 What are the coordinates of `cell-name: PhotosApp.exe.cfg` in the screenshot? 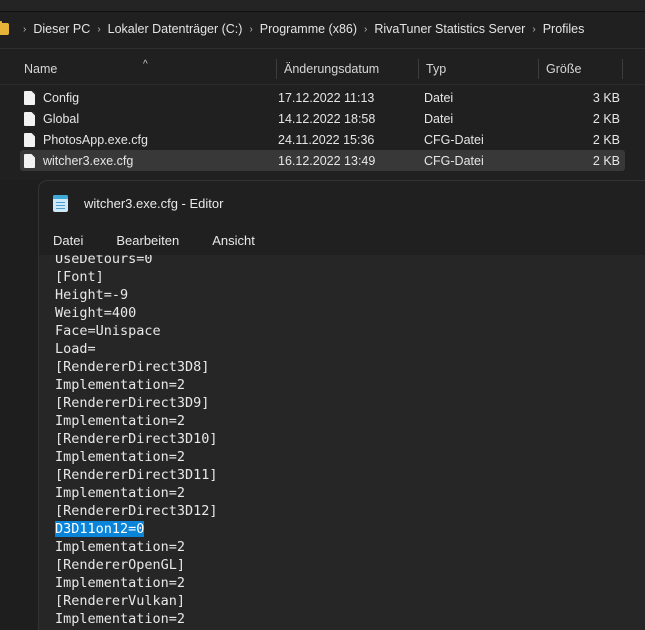 It's located at (86, 139).